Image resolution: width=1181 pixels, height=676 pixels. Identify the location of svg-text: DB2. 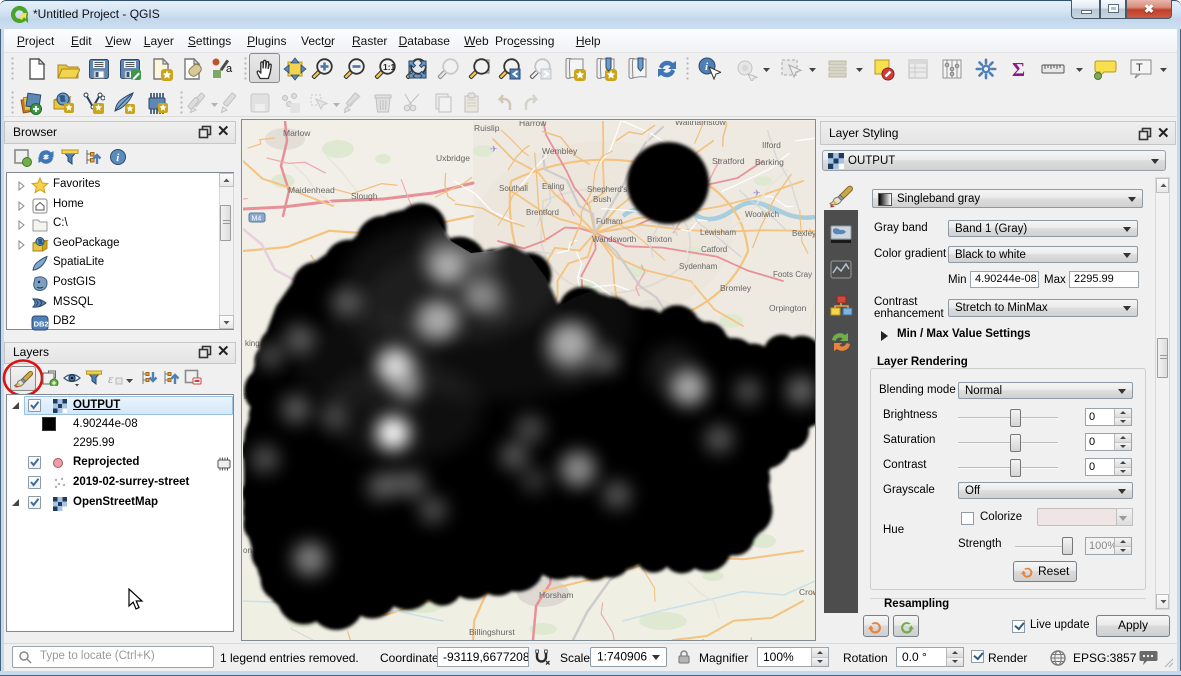
(41, 324).